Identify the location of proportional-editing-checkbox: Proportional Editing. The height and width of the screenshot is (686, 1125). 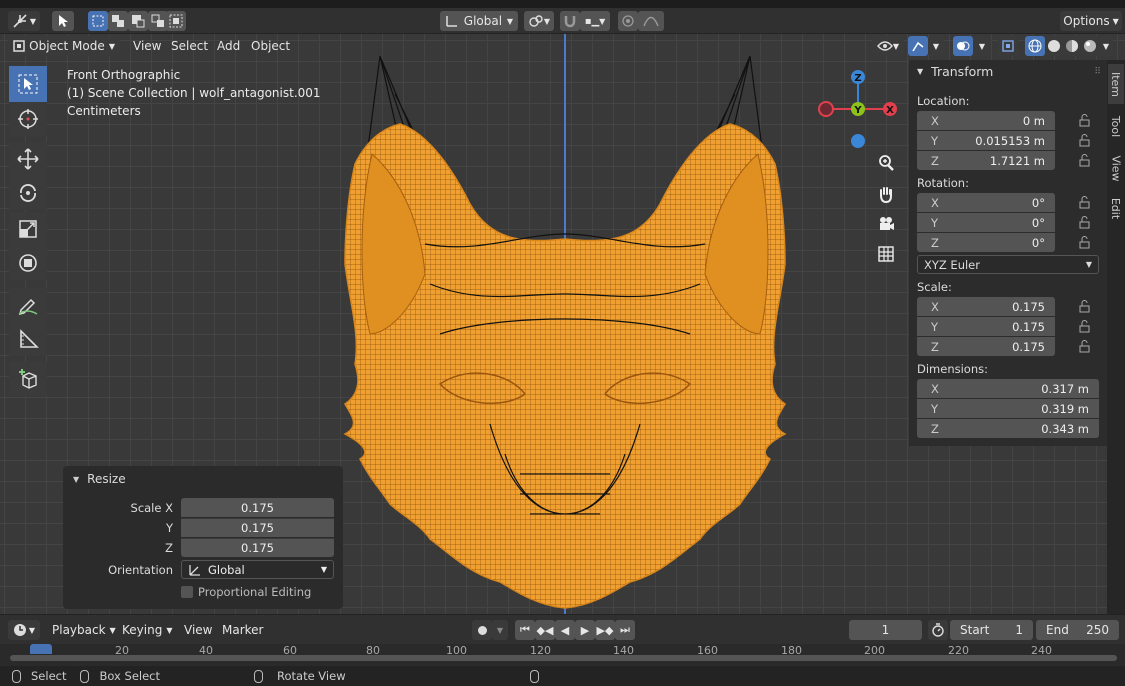
(246, 592).